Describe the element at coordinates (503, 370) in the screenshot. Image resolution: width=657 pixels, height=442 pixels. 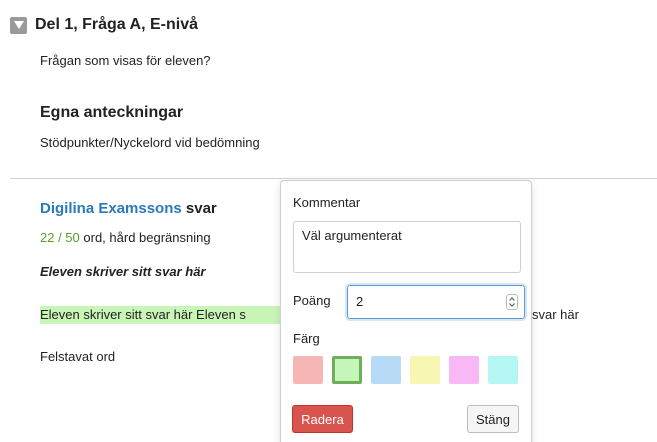
I see `color-swatch-cyan` at that location.